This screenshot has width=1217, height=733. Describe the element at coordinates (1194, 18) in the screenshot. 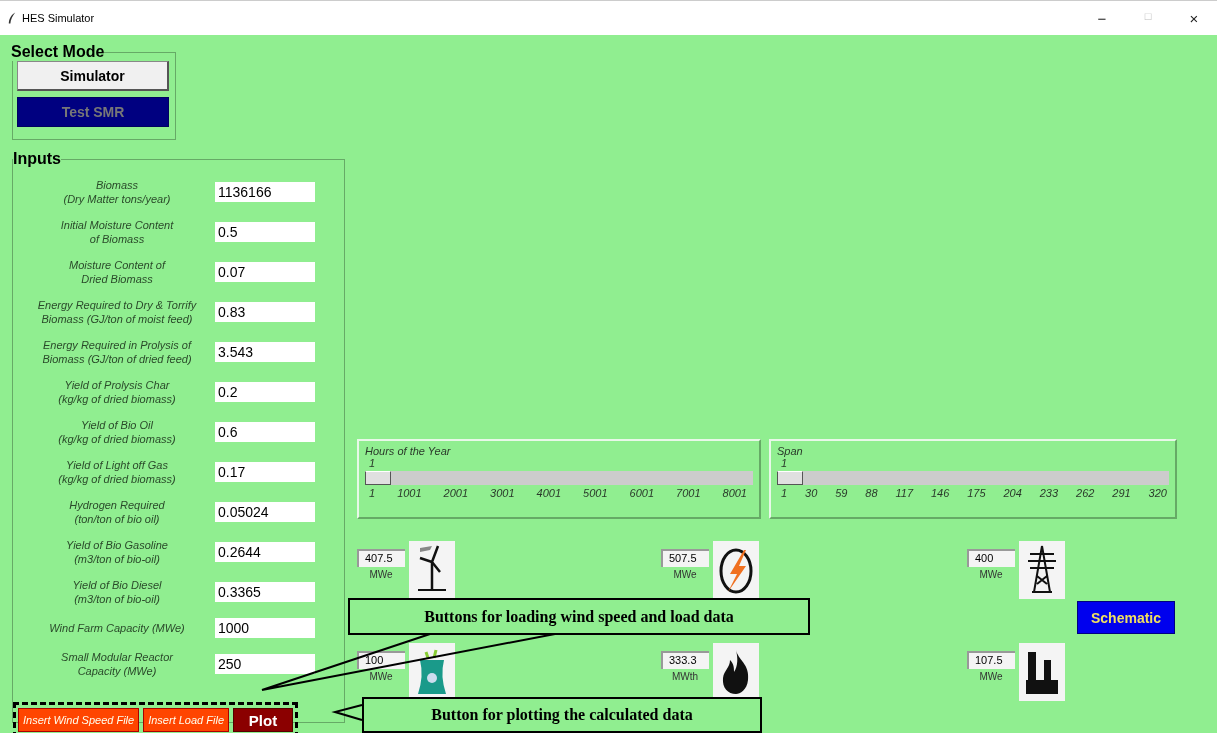

I see `window-control: ×` at that location.